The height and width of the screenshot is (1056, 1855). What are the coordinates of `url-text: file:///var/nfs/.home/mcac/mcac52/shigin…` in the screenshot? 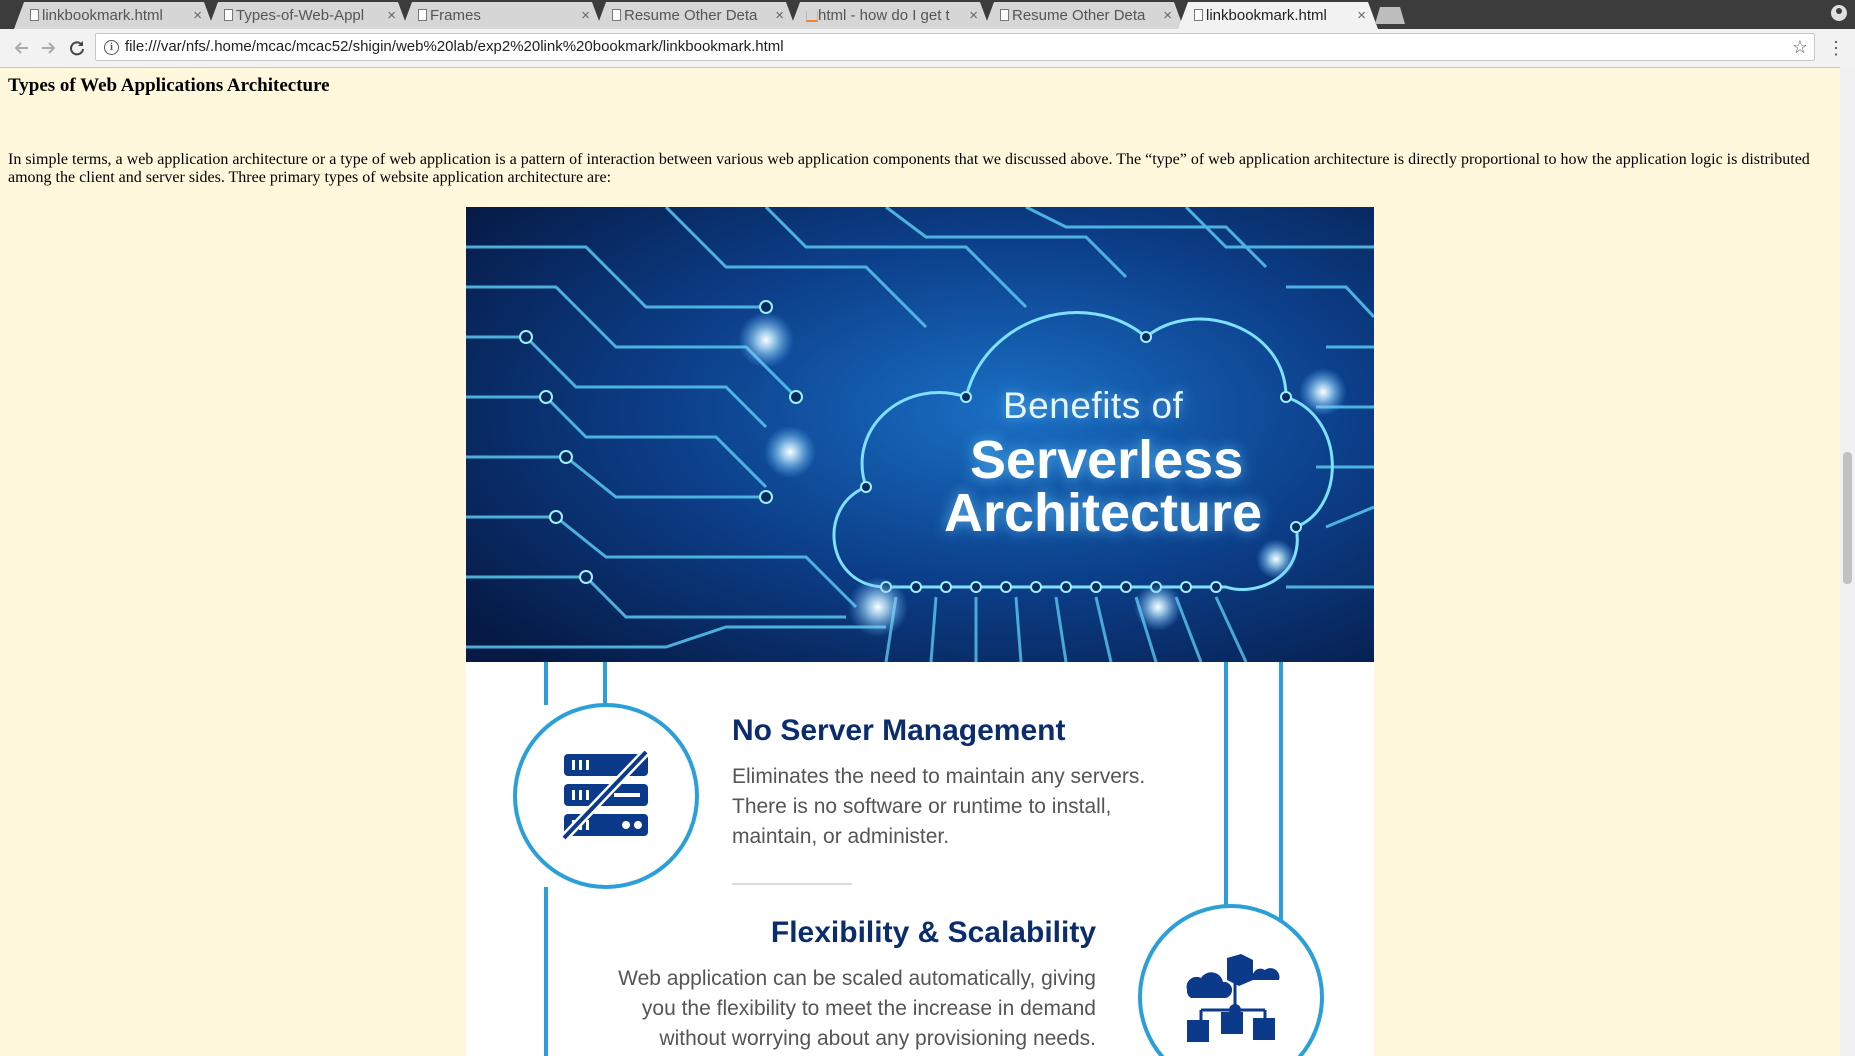 It's located at (454, 46).